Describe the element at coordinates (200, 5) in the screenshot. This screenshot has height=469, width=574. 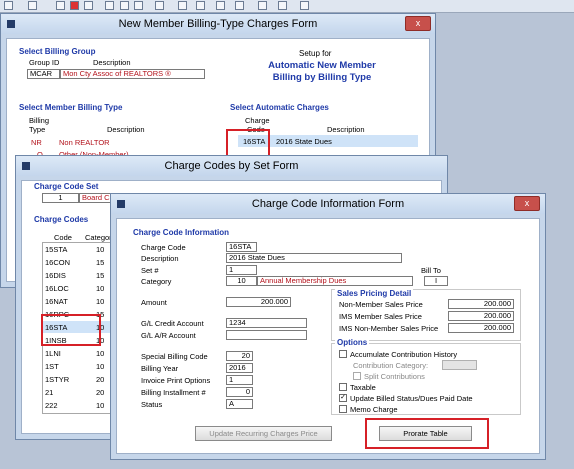
I see `folder-icon` at that location.